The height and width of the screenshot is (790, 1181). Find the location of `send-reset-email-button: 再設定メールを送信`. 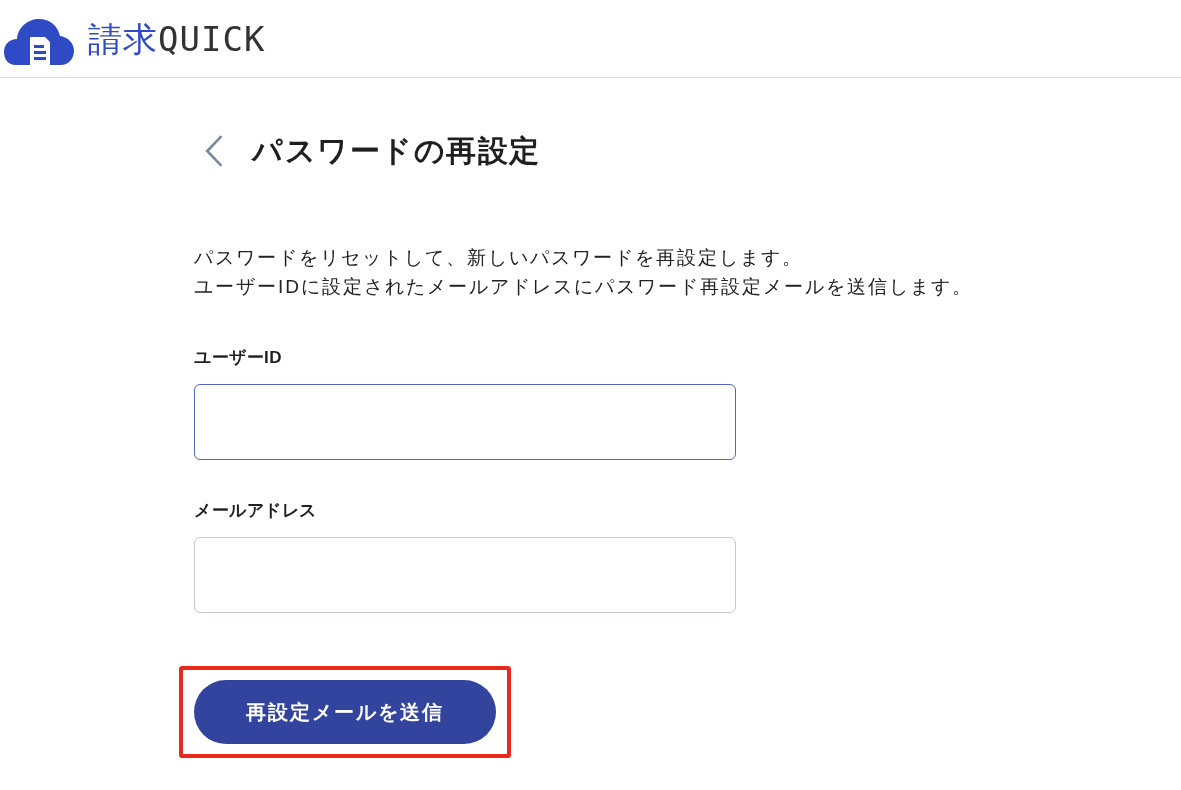

send-reset-email-button: 再設定メールを送信 is located at coordinates (345, 712).